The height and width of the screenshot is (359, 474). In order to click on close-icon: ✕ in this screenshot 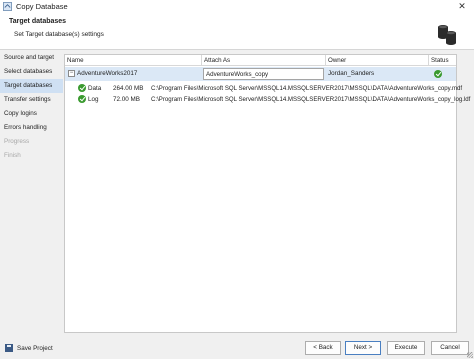, I will do `click(462, 6)`.